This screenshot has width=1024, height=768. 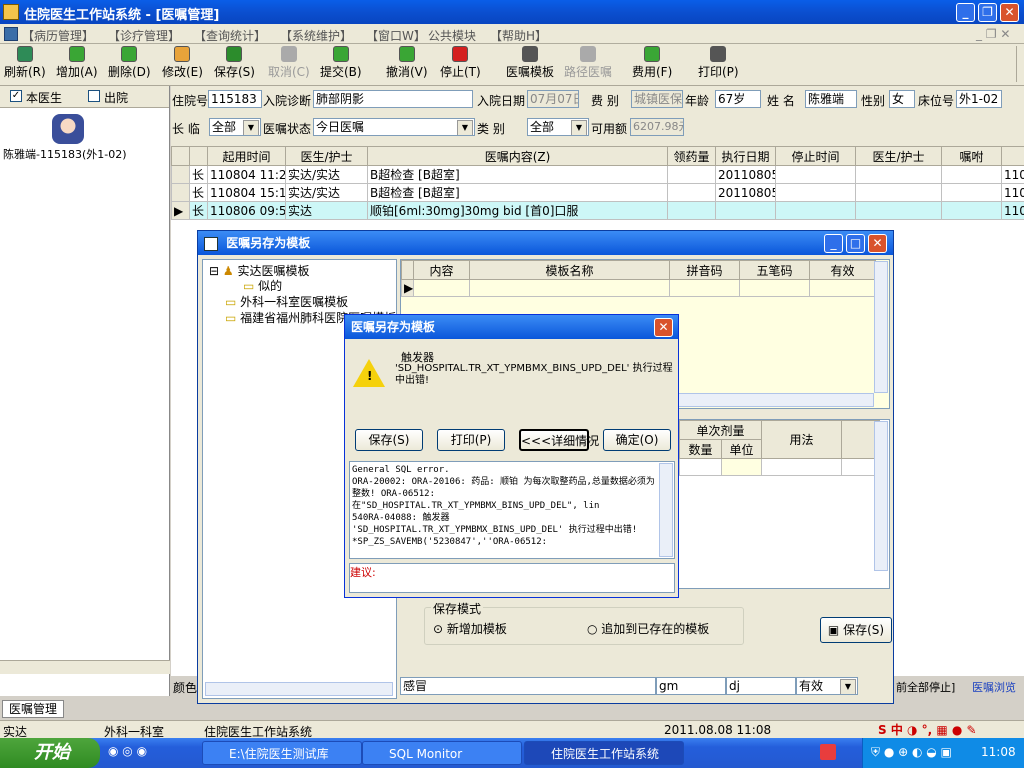 I want to click on order-cell-exec: 20110805, so click(x=745, y=192).